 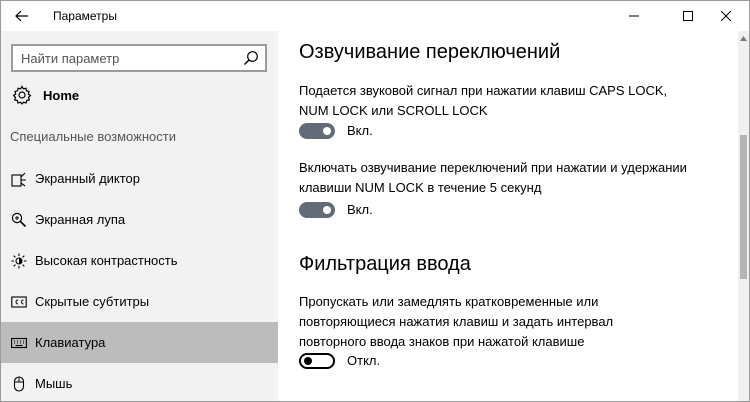 I want to click on contrast-sun-icon, so click(x=19, y=261).